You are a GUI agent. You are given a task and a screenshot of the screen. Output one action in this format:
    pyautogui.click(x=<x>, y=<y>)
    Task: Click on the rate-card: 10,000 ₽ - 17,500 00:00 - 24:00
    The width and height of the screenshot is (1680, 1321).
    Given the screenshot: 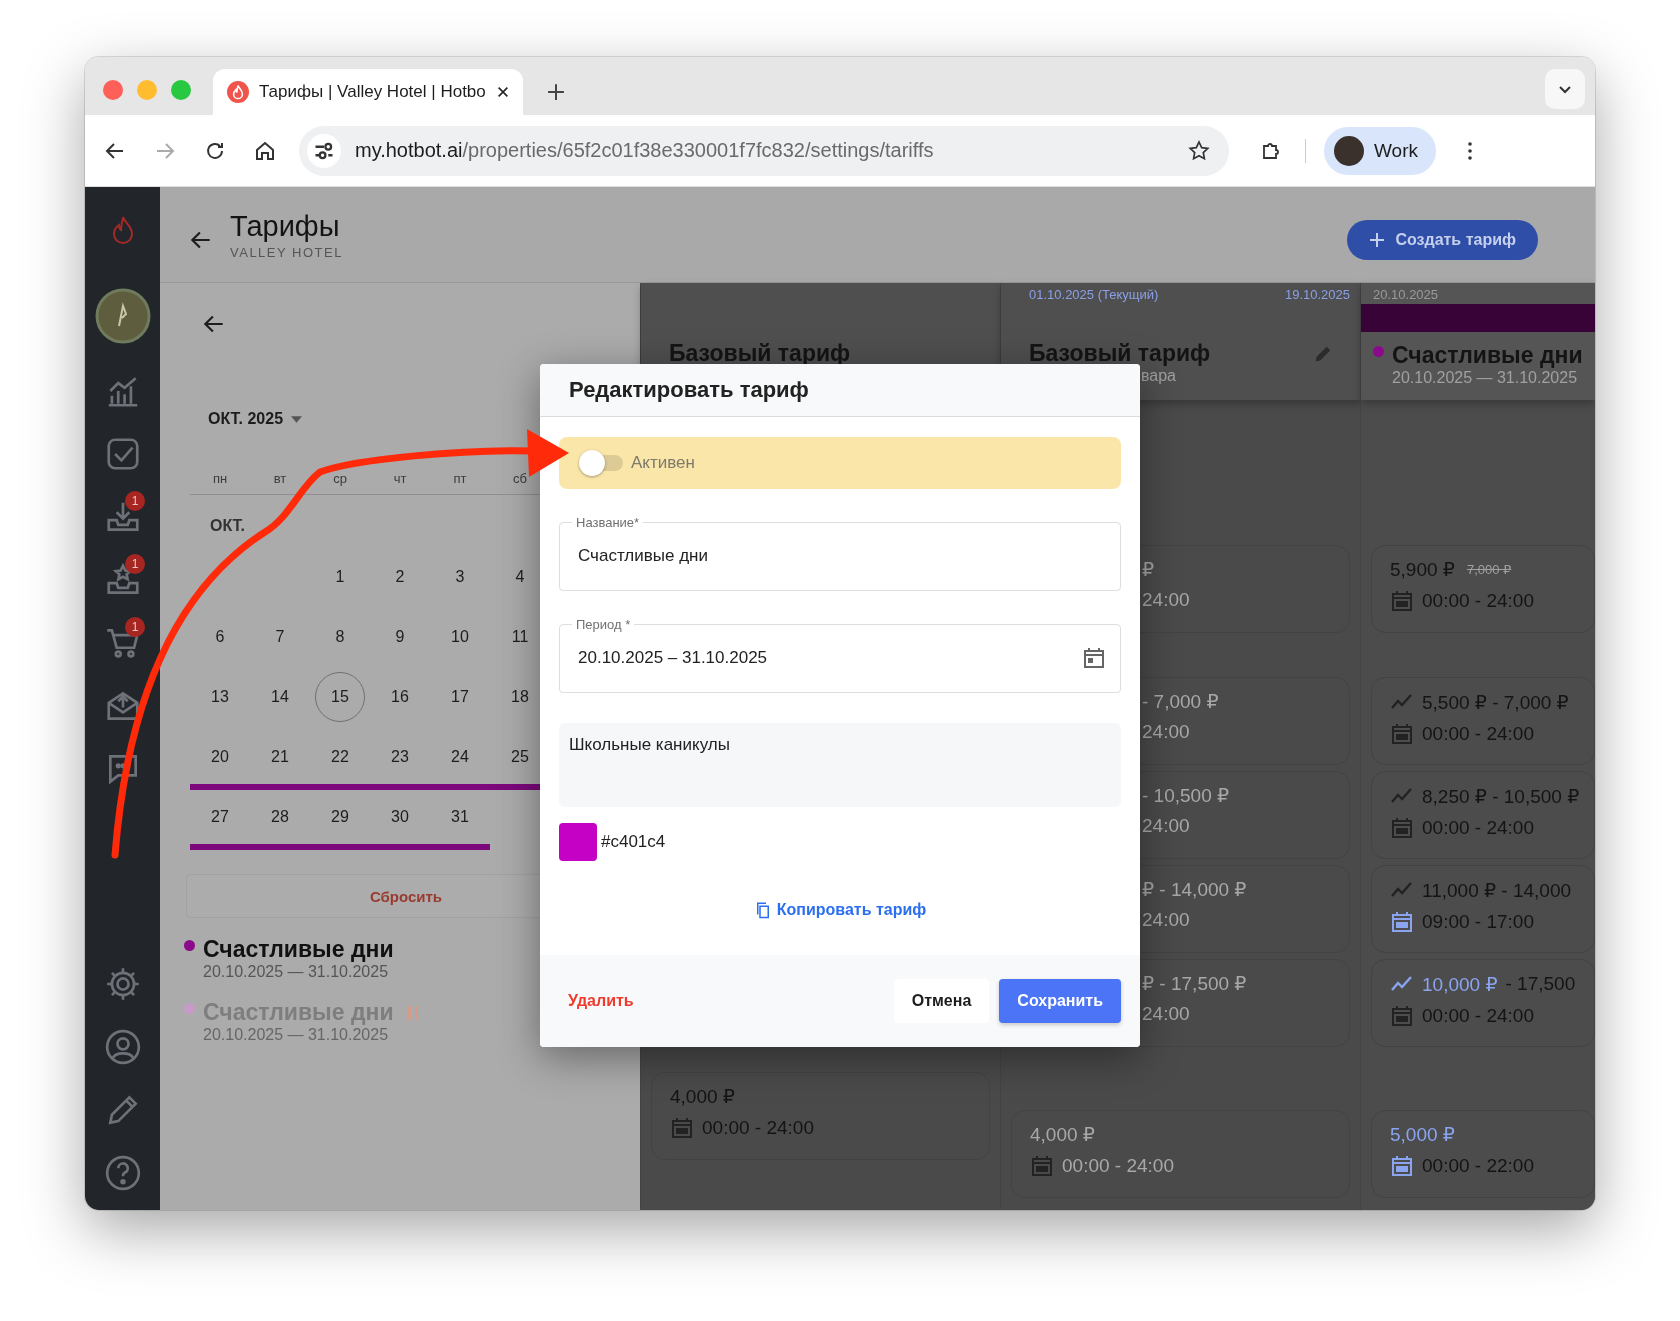 What is the action you would take?
    pyautogui.click(x=1483, y=1003)
    